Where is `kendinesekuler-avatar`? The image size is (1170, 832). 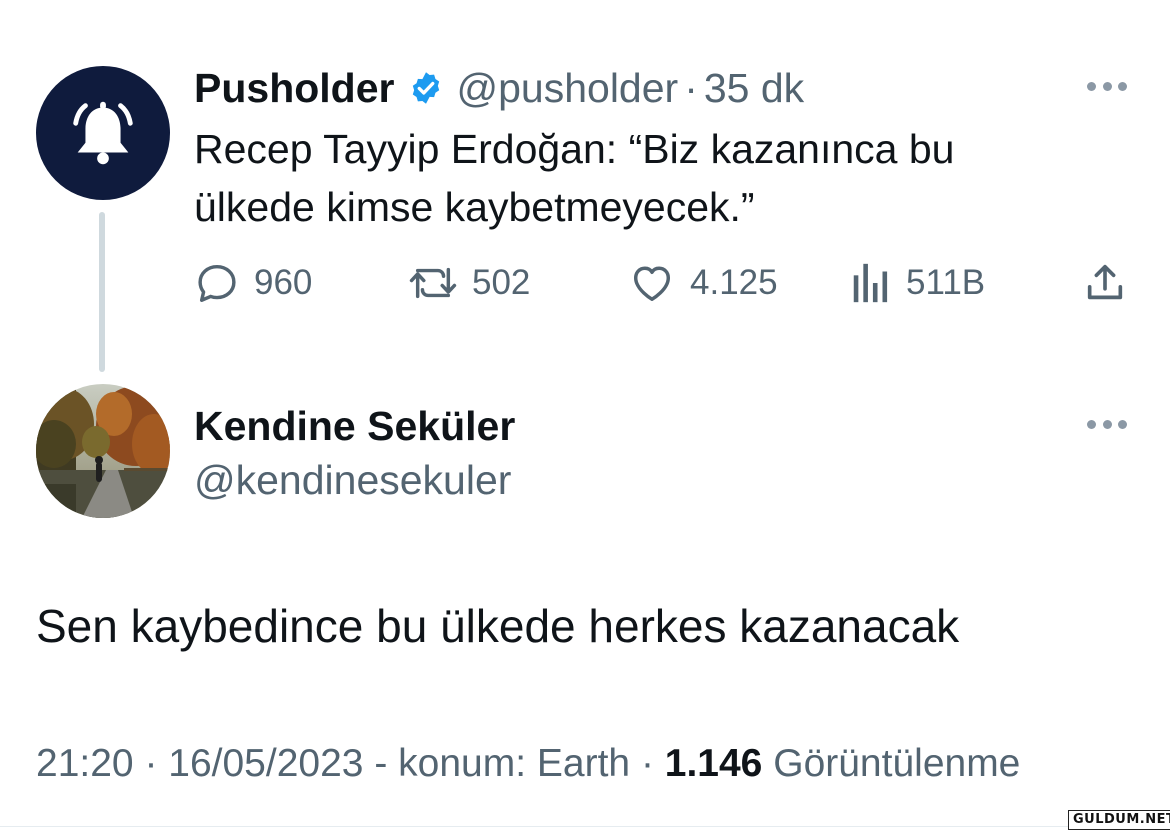 kendinesekuler-avatar is located at coordinates (103, 451).